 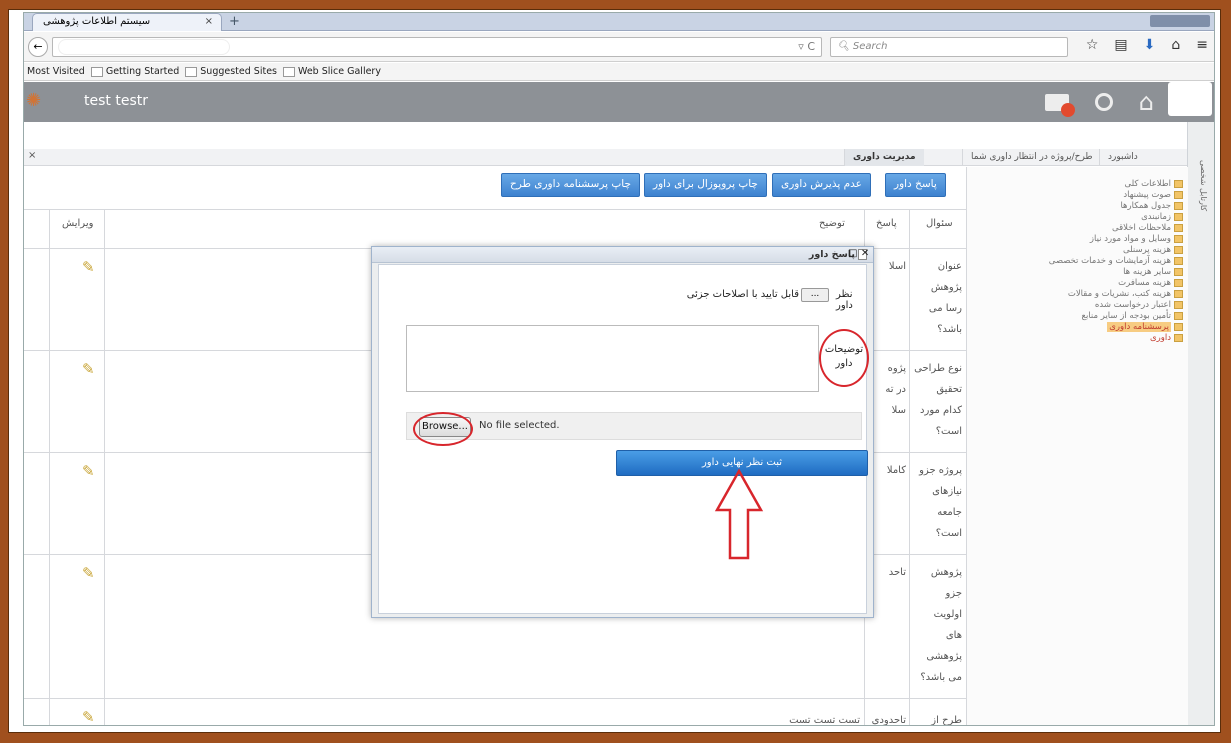 I want to click on star-icon: ☆, so click(x=1092, y=45).